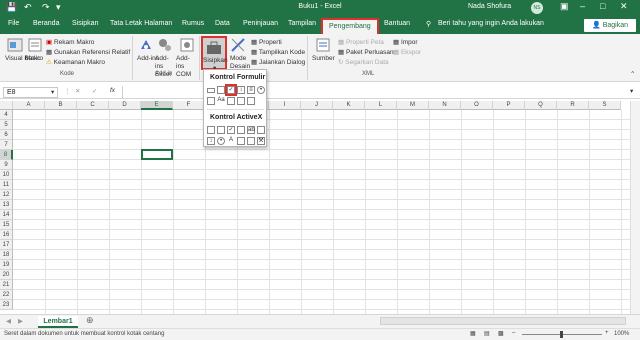 The image size is (640, 340). What do you see at coordinates (350, 26) in the screenshot?
I see `tab-pengembang: Pengembang` at bounding box center [350, 26].